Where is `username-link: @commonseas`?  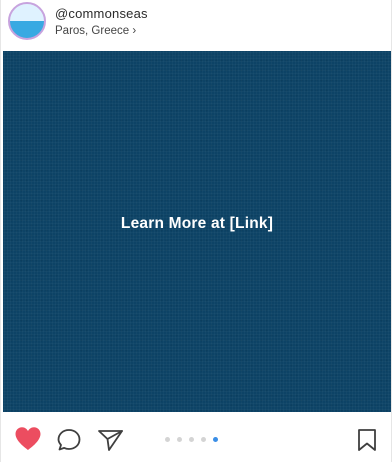
username-link: @commonseas is located at coordinates (101, 13).